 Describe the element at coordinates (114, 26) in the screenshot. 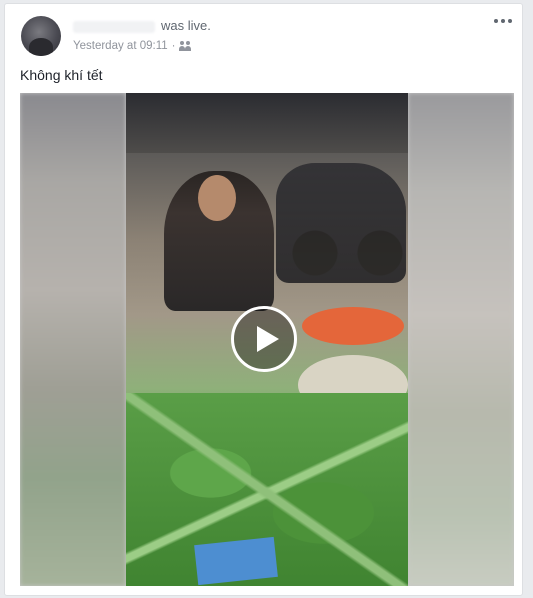

I see `author-name` at that location.